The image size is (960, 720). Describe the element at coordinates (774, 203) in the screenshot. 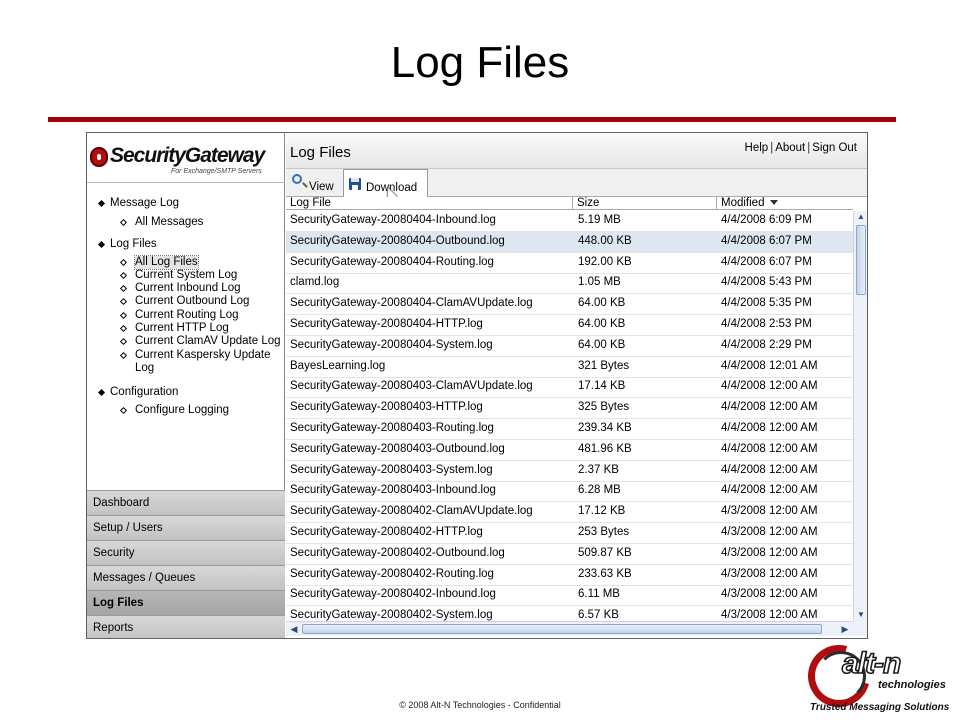

I see `sort-descending-icon` at that location.